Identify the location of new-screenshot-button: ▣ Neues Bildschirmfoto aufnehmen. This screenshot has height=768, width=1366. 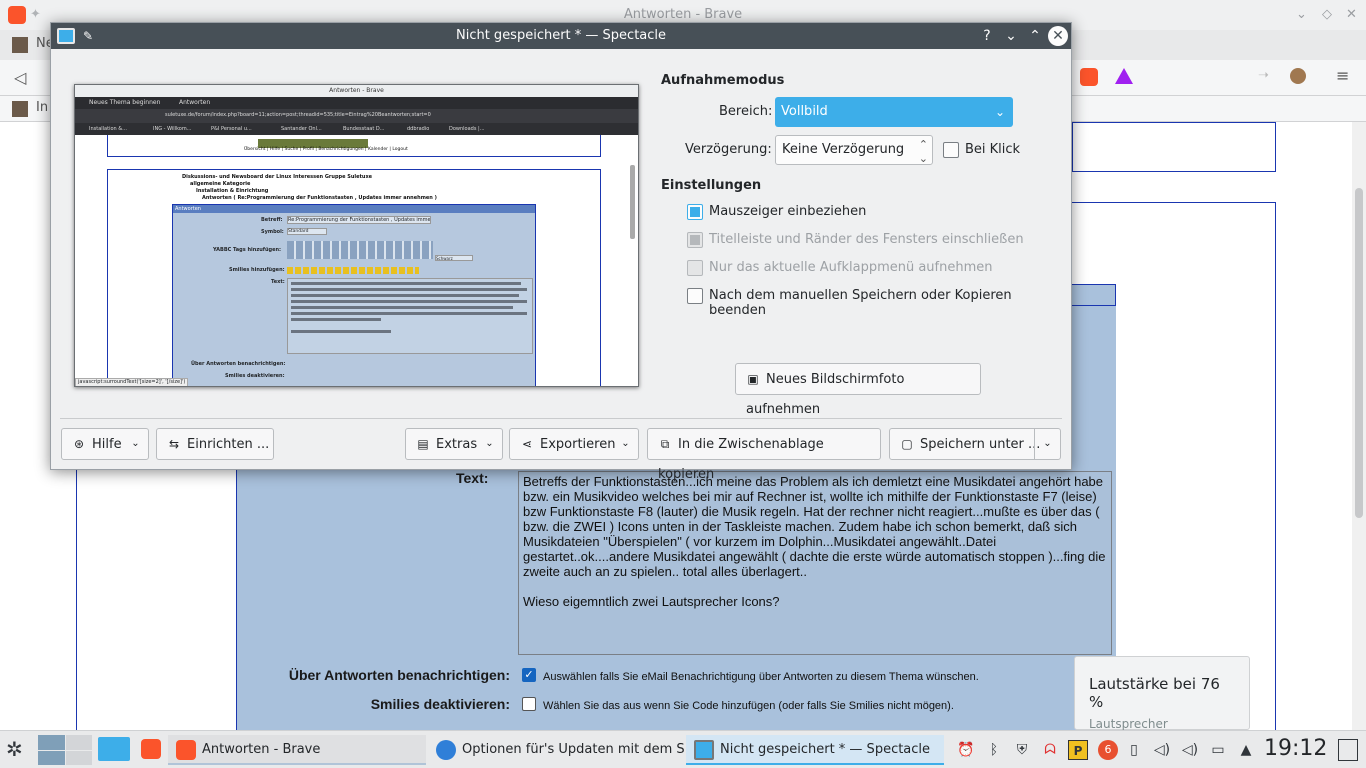
(858, 390).